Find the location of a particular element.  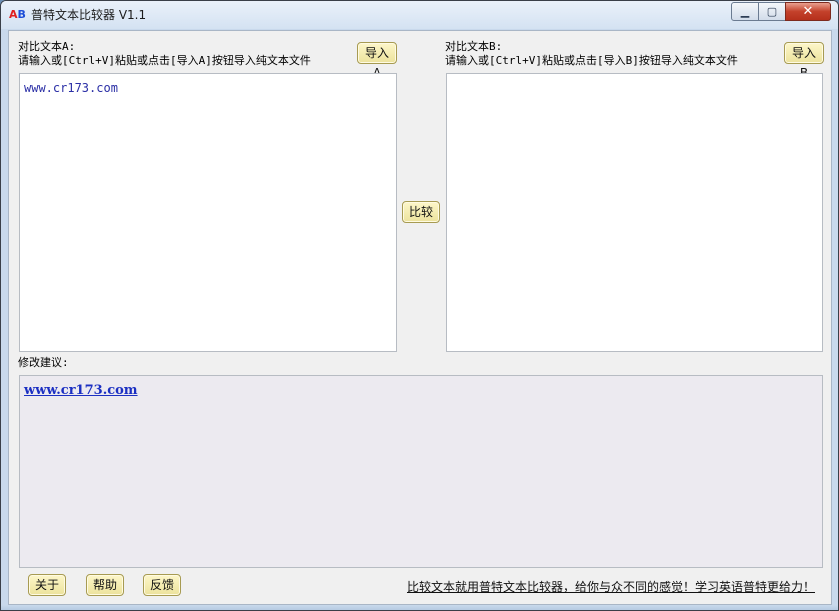

suggestion-text: www.cr173.com is located at coordinates (81, 390).